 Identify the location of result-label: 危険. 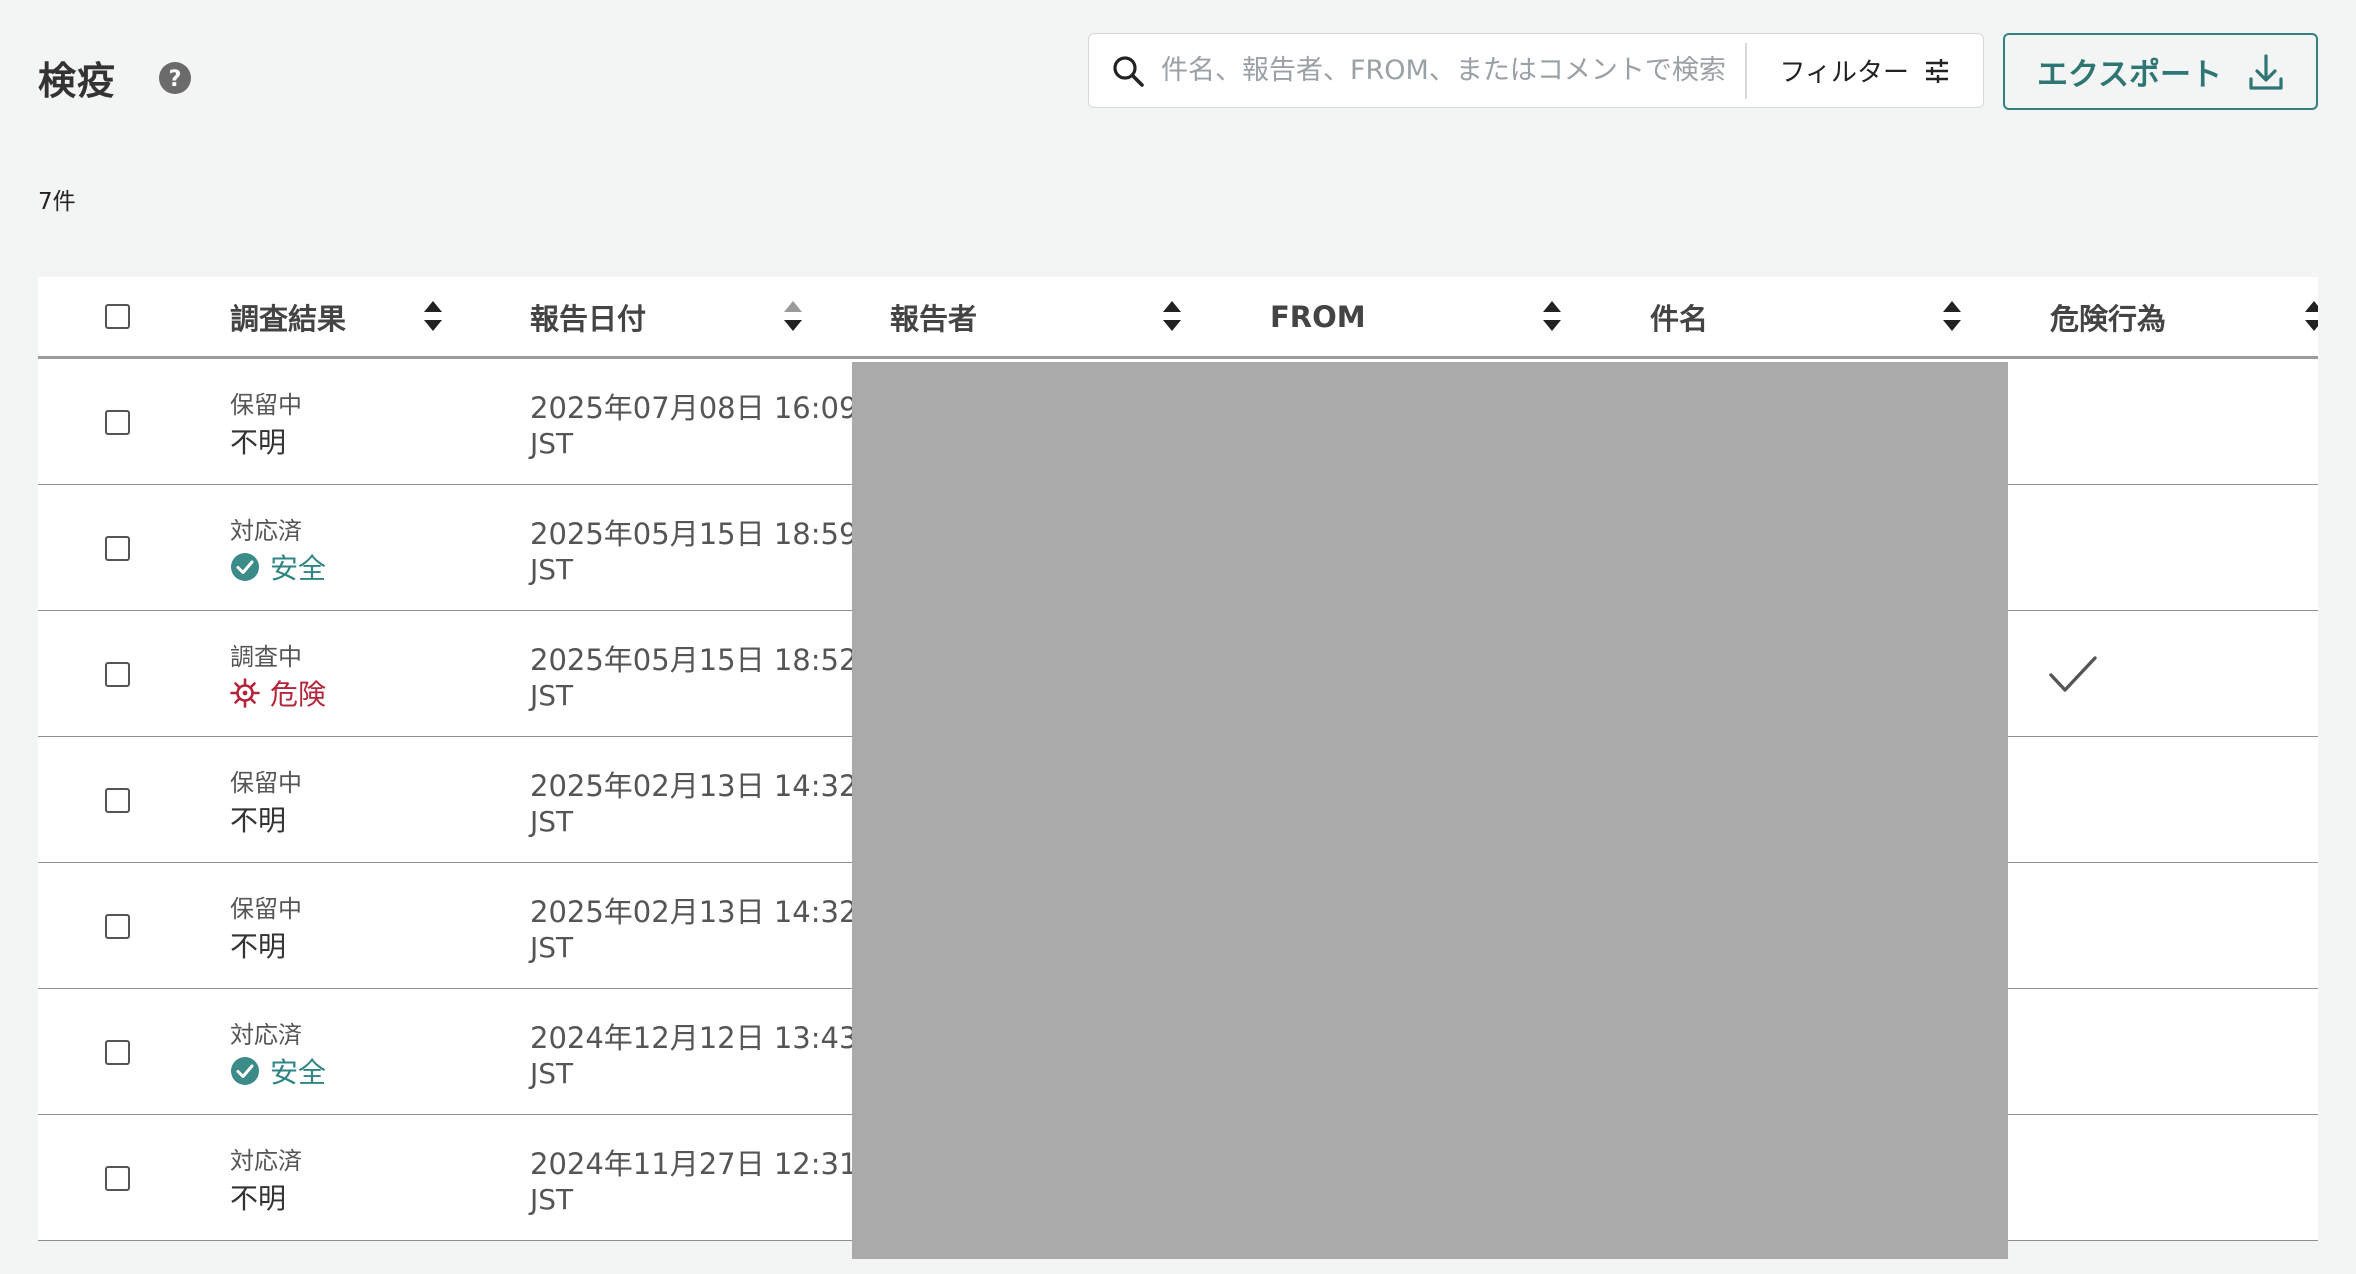
(278, 693).